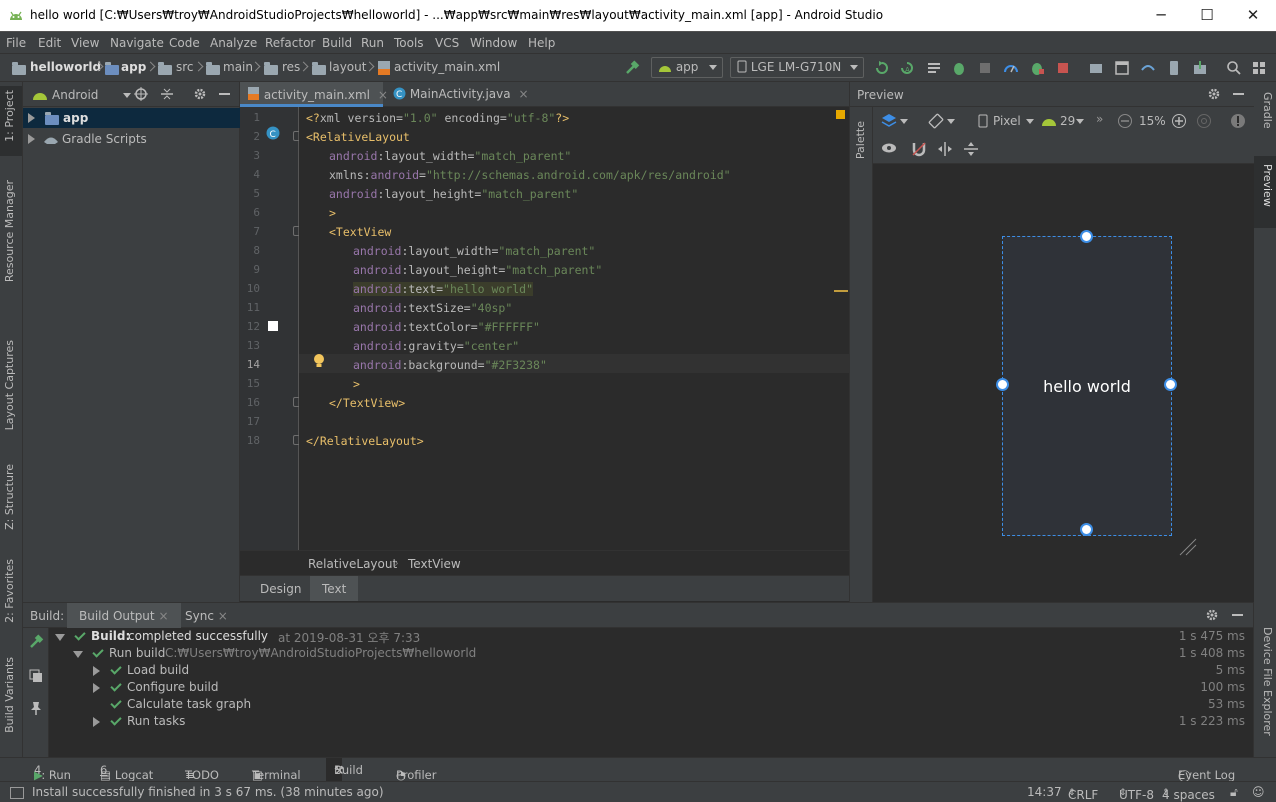 This screenshot has height=802, width=1276. What do you see at coordinates (85, 43) in the screenshot?
I see `menu-view: View` at bounding box center [85, 43].